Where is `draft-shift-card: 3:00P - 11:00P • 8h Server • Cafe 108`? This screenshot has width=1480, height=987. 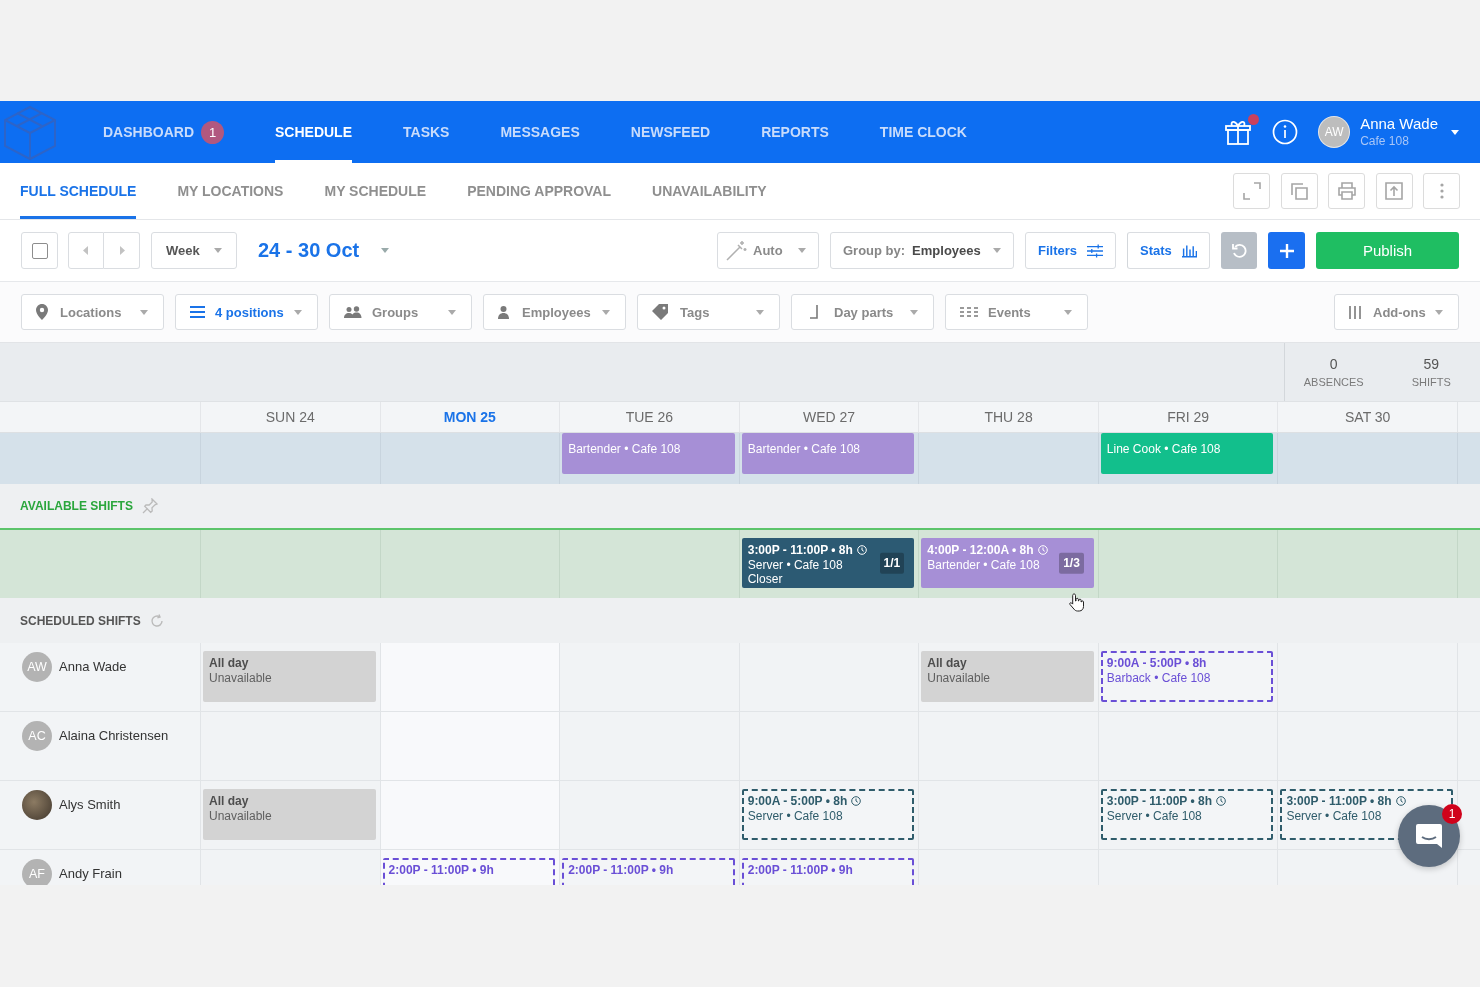 draft-shift-card: 3:00P - 11:00P • 8h Server • Cafe 108 is located at coordinates (1187, 814).